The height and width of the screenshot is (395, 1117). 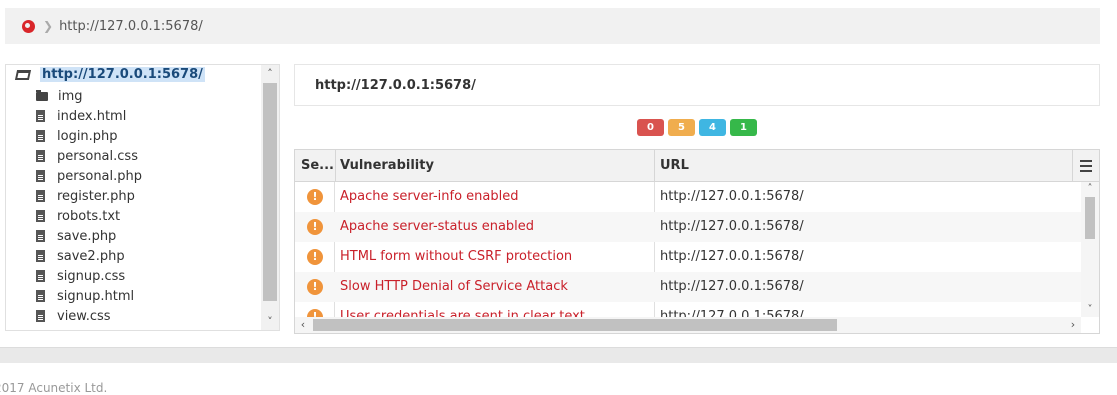 I want to click on vulnerability-name: Apache server-info enabled, so click(x=429, y=197).